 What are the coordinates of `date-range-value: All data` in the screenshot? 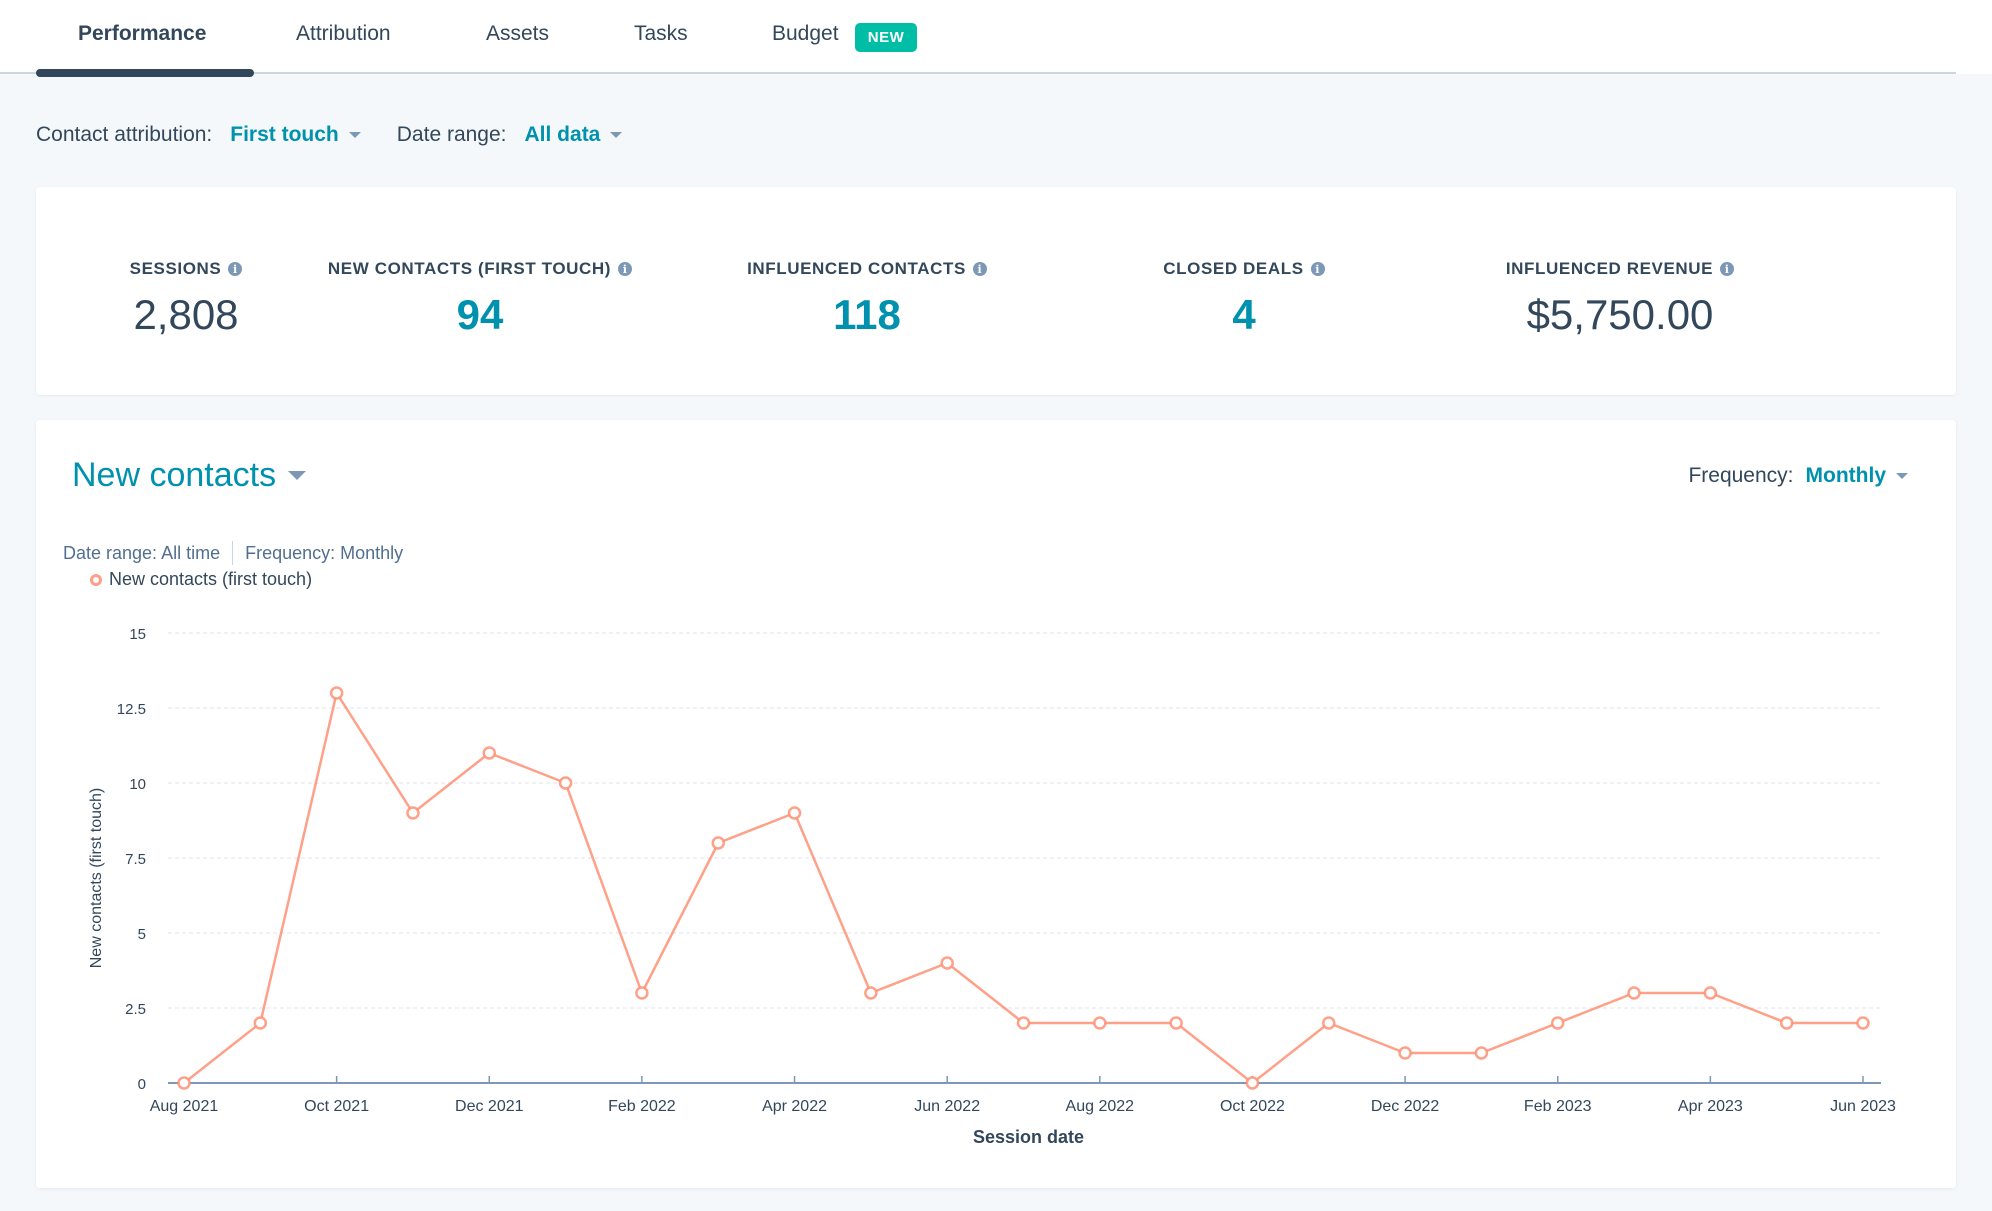 It's located at (562, 134).